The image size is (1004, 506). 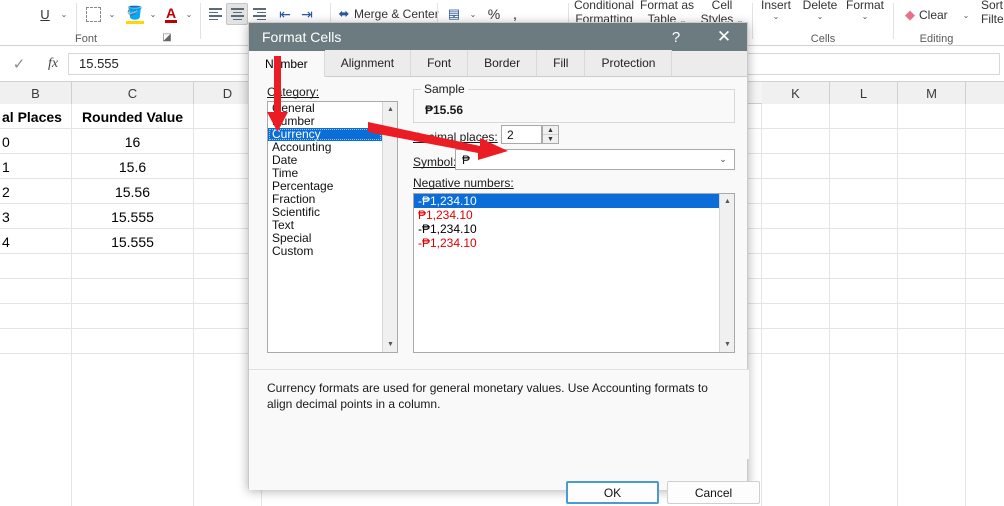 I want to click on ok-button: OK, so click(x=612, y=492).